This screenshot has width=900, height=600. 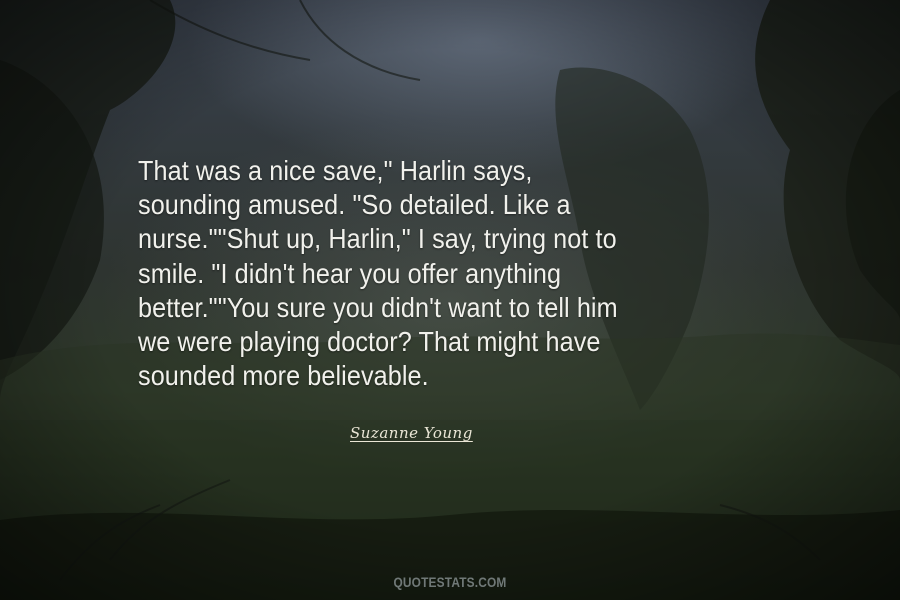 What do you see at coordinates (350, 273) in the screenshot?
I see `quote-line: smile. "I didn't hear you offer anything` at bounding box center [350, 273].